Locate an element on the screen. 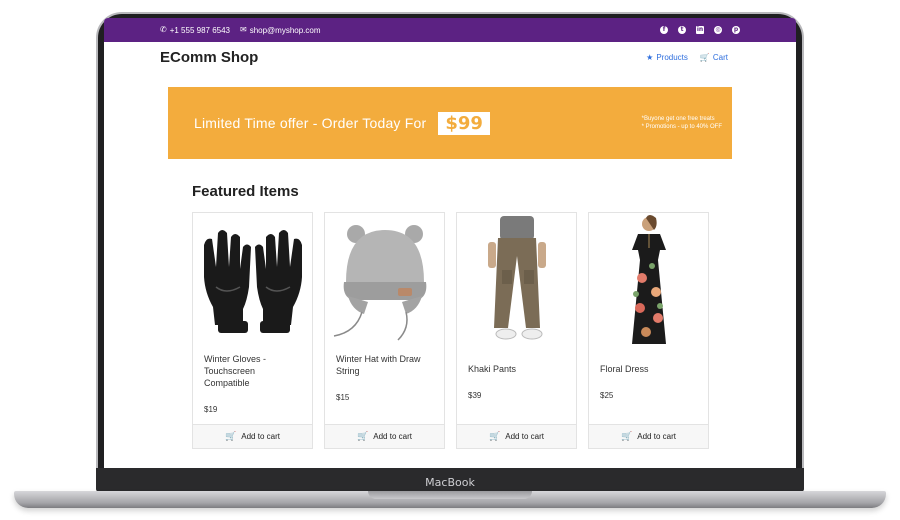 This screenshot has height=520, width=900. product-image-floral-dress is located at coordinates (648, 282).